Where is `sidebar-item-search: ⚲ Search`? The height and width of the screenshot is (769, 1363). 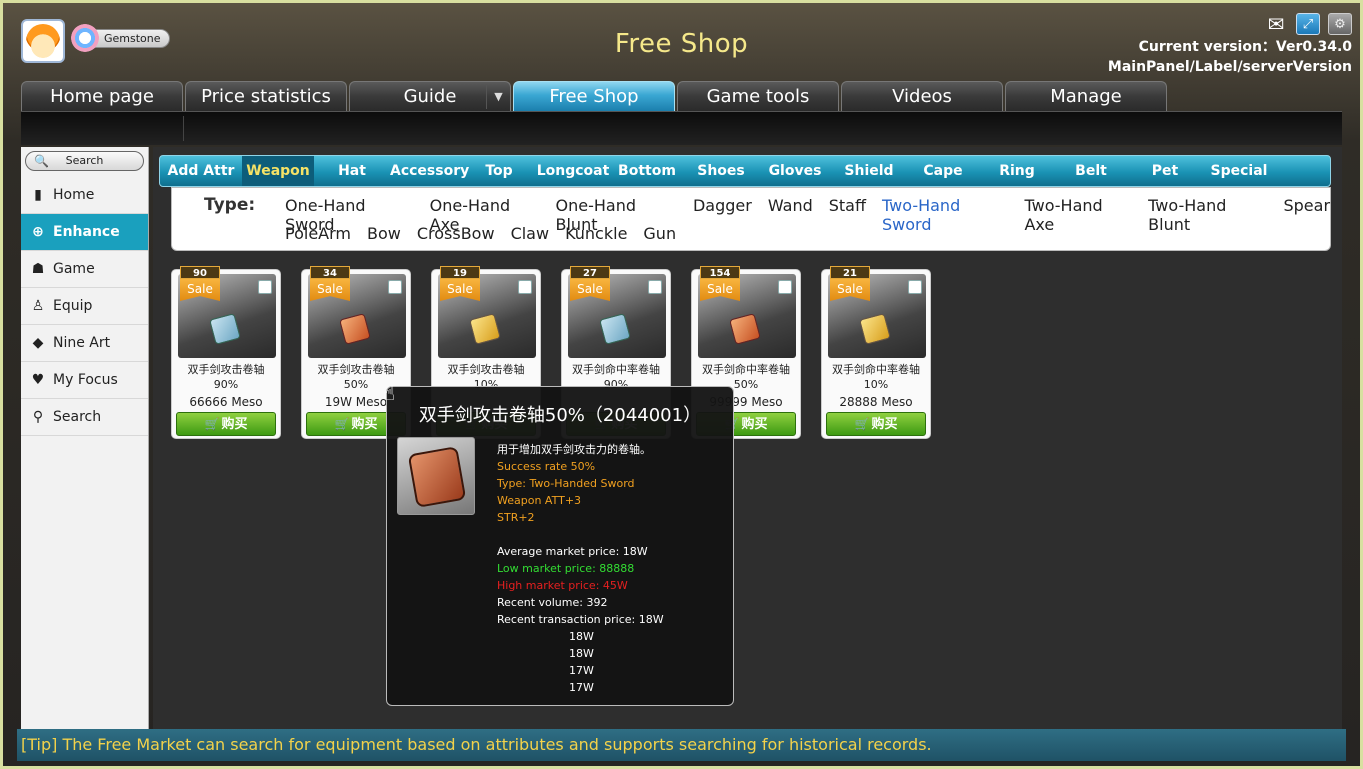 sidebar-item-search: ⚲ Search is located at coordinates (84, 417).